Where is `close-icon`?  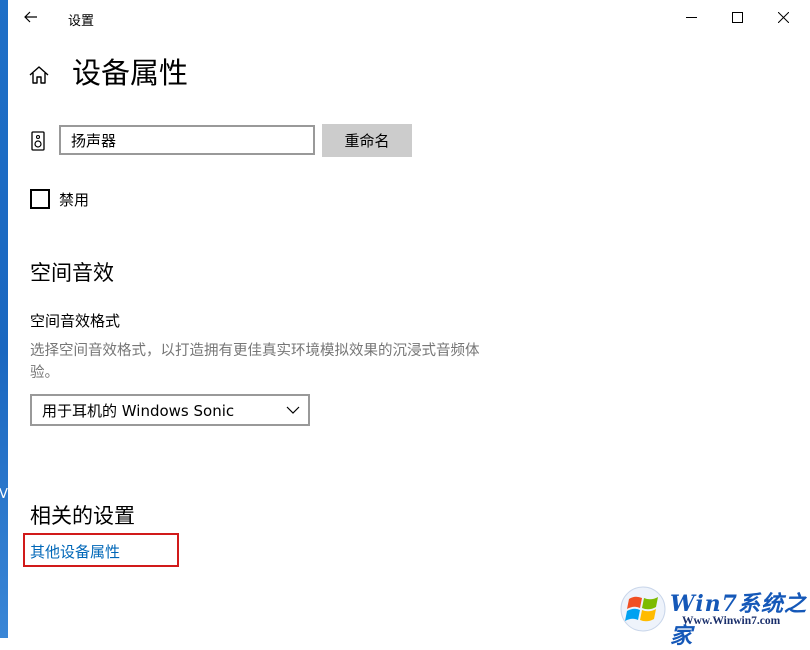 close-icon is located at coordinates (783, 17).